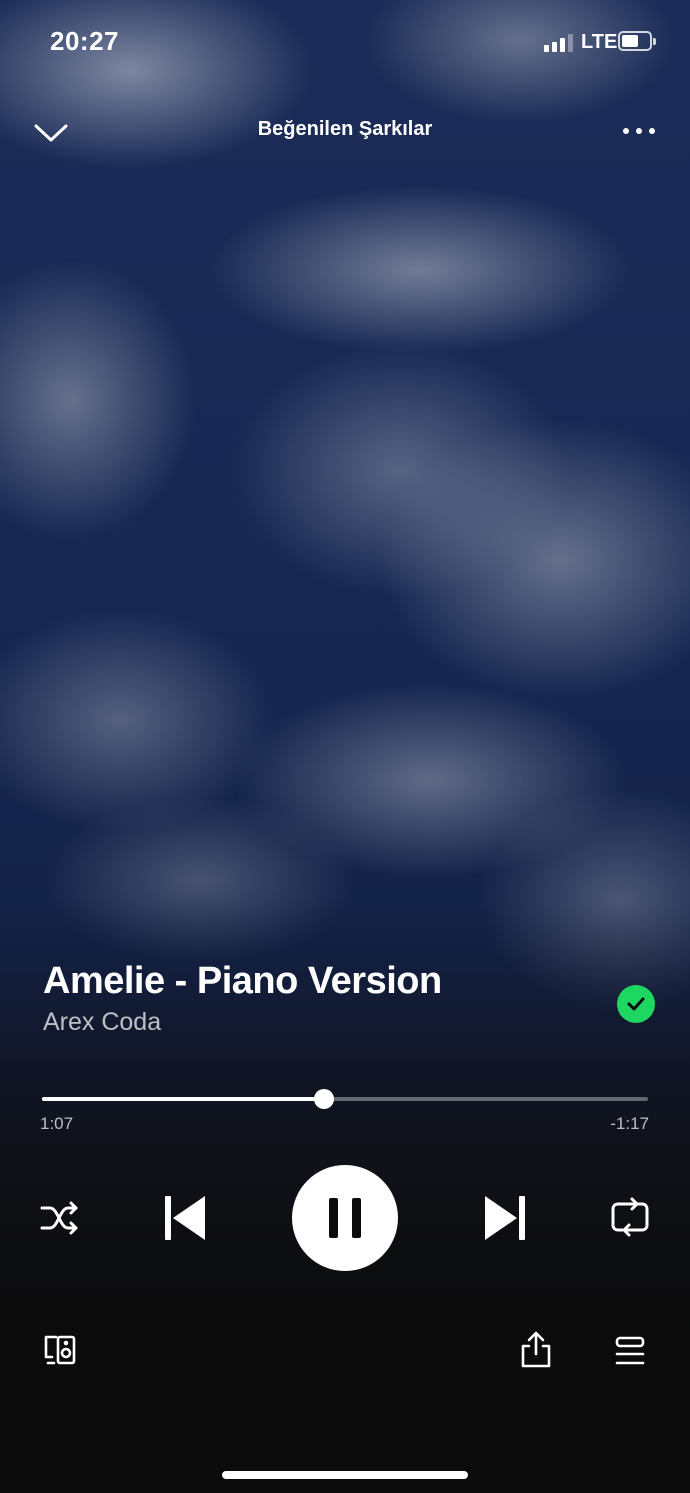 This screenshot has width=690, height=1493. I want to click on status-time: 20:27, so click(84, 41).